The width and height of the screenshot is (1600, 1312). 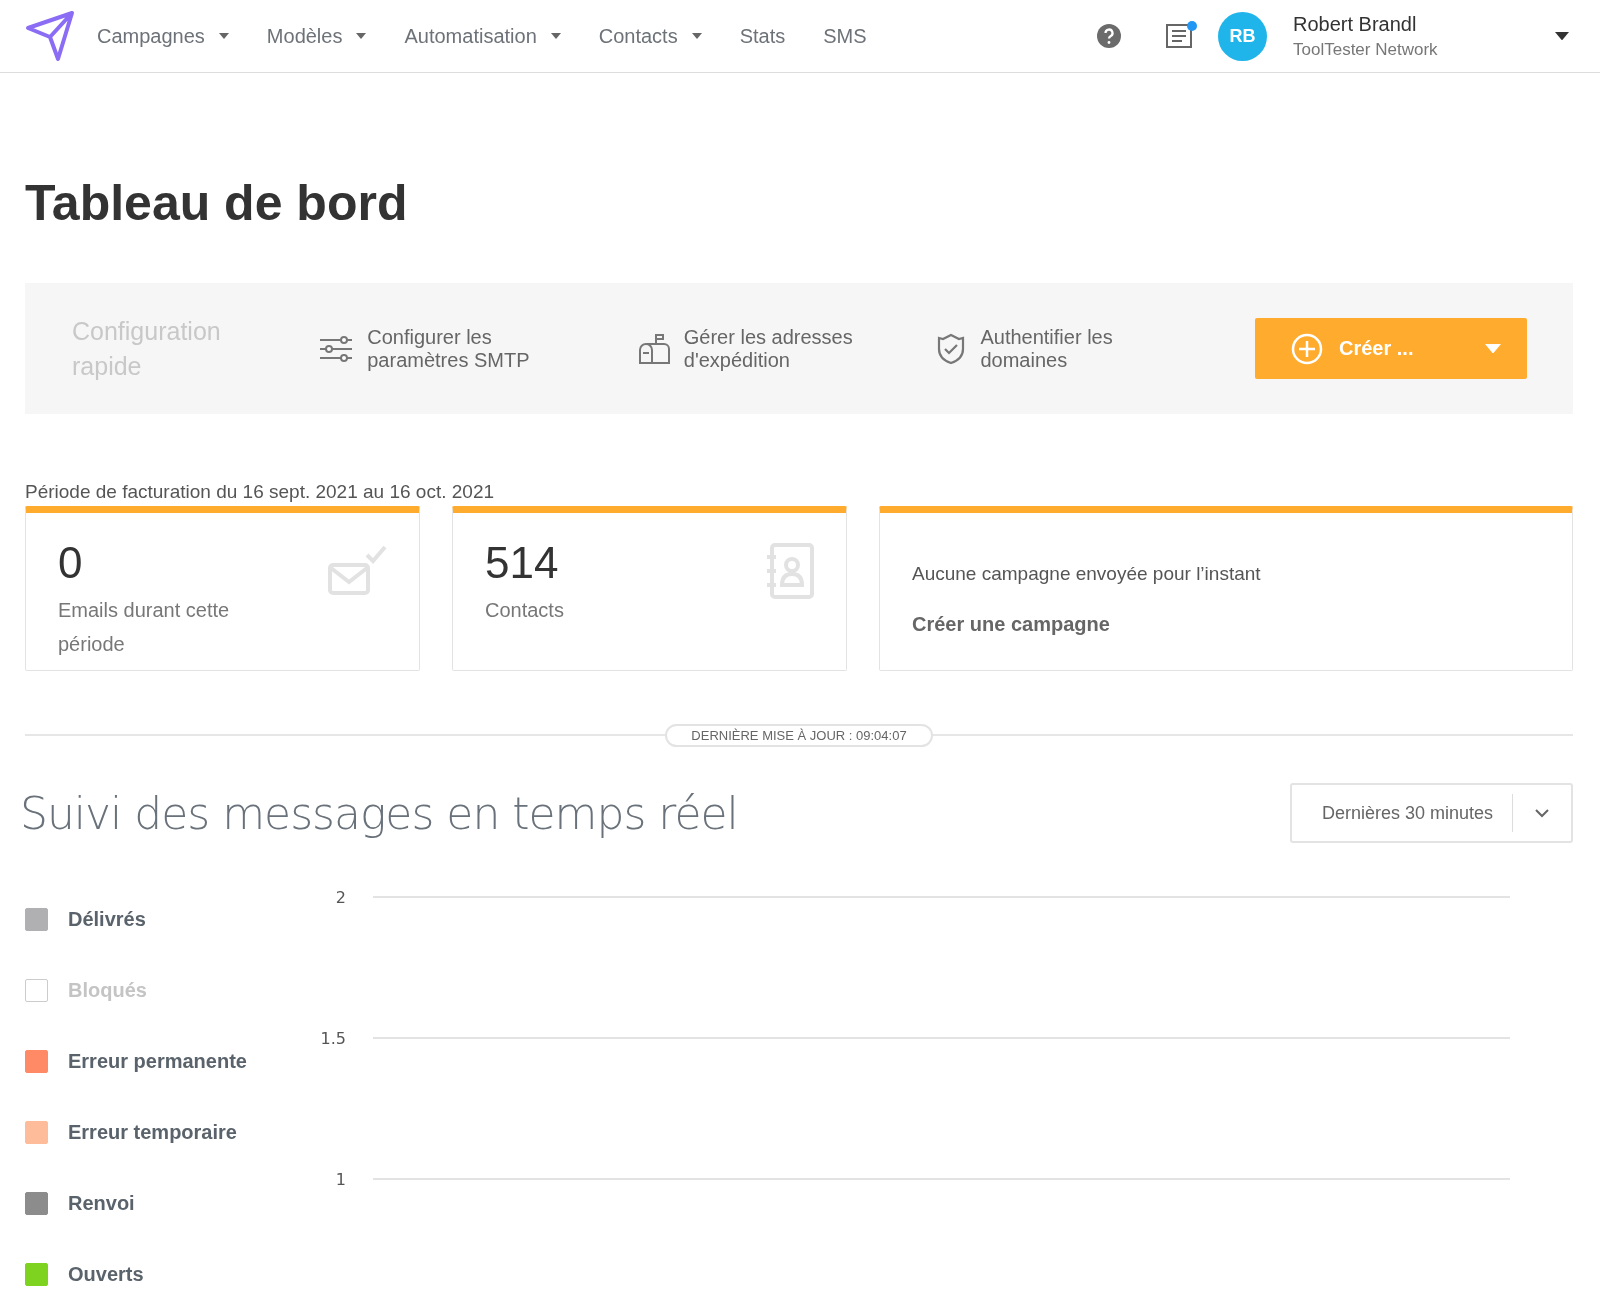 I want to click on user-menu-caret-icon, so click(x=1562, y=36).